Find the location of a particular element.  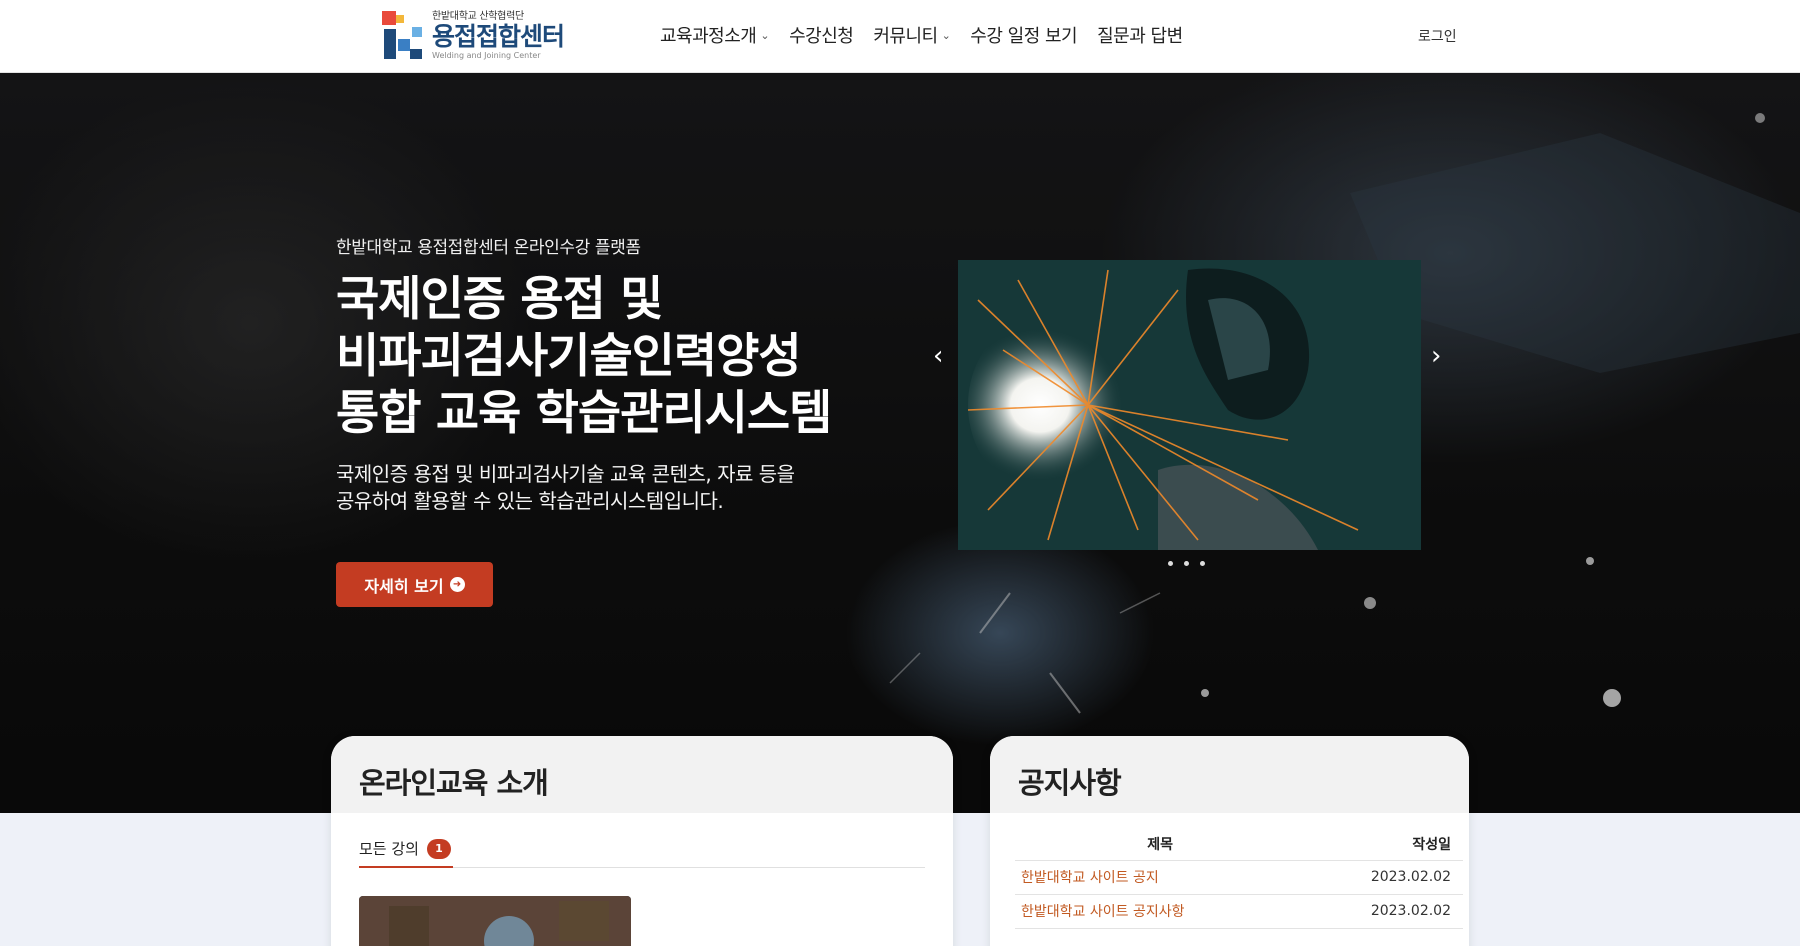

login-link: 로그인 is located at coordinates (1437, 36).